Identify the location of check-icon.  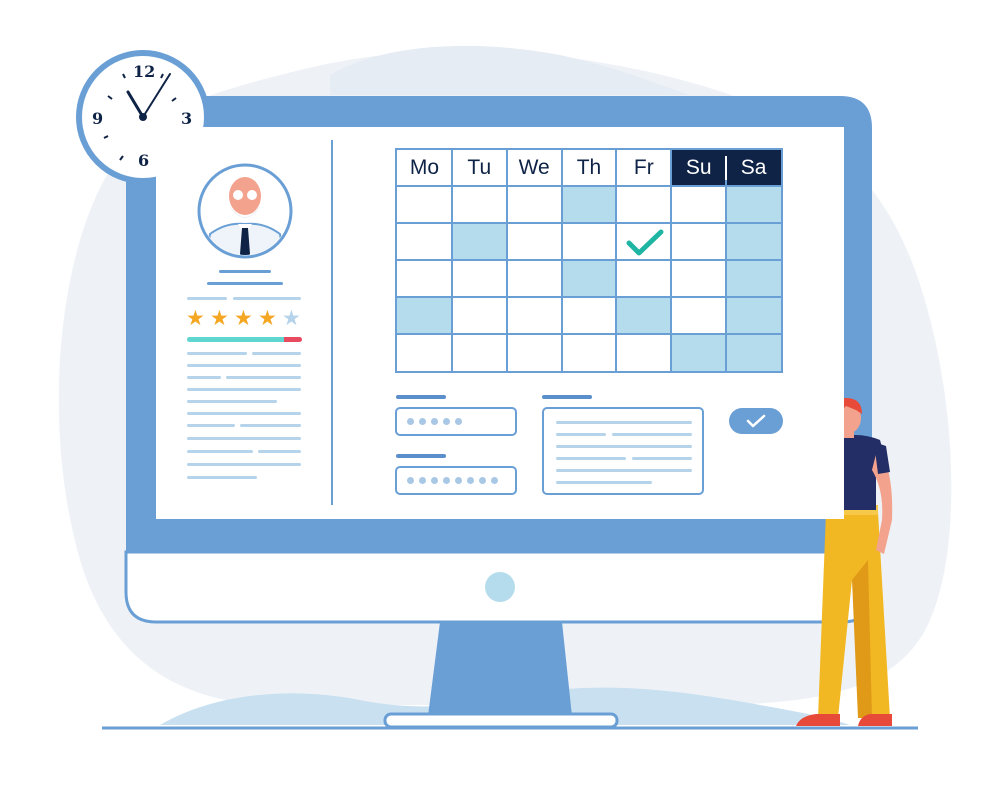
(645, 242).